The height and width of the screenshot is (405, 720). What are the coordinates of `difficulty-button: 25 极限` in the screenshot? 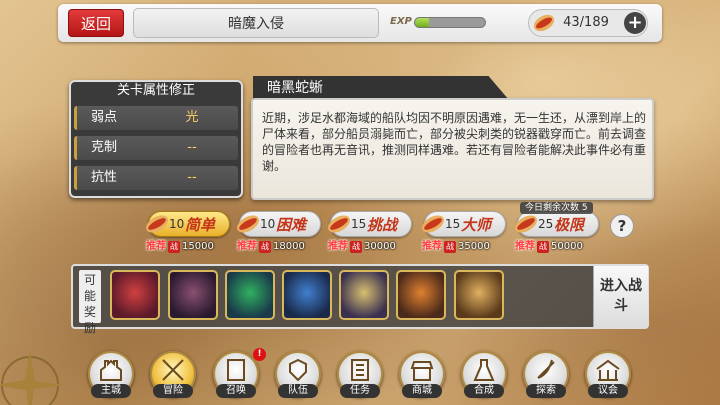 It's located at (557, 224).